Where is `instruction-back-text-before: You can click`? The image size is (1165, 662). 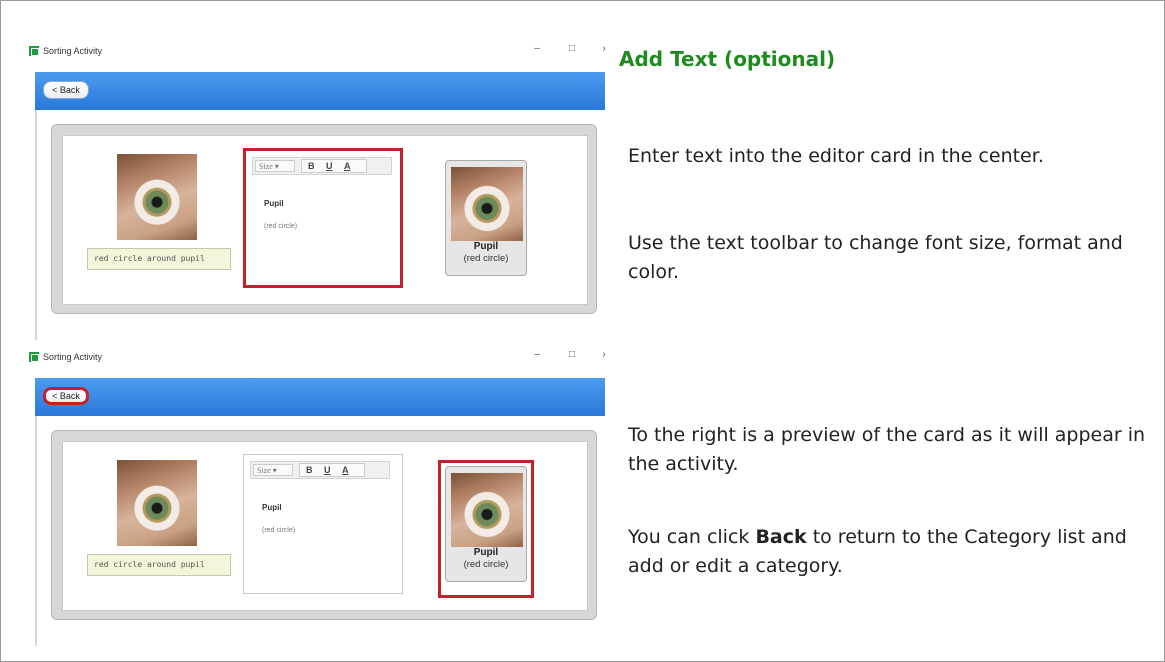
instruction-back-text-before: You can click is located at coordinates (692, 537).